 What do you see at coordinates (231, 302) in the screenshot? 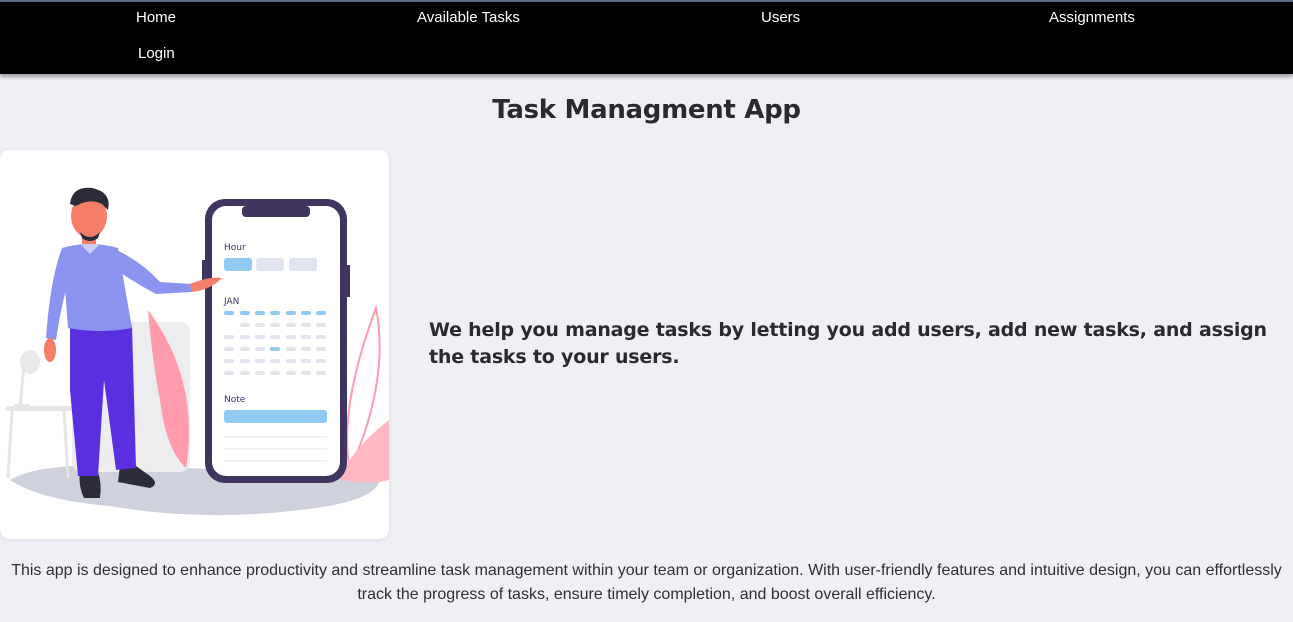
I see `phone-month-label: JAN` at bounding box center [231, 302].